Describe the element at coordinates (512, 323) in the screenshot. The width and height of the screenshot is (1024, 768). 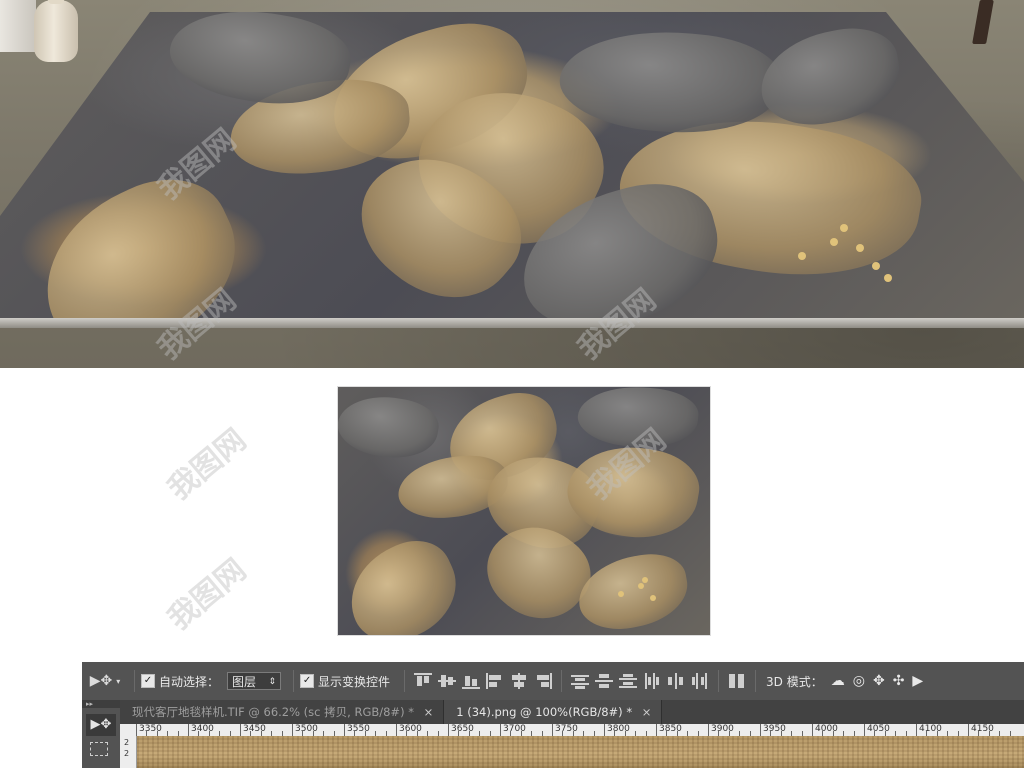
I see `rug-edge` at that location.